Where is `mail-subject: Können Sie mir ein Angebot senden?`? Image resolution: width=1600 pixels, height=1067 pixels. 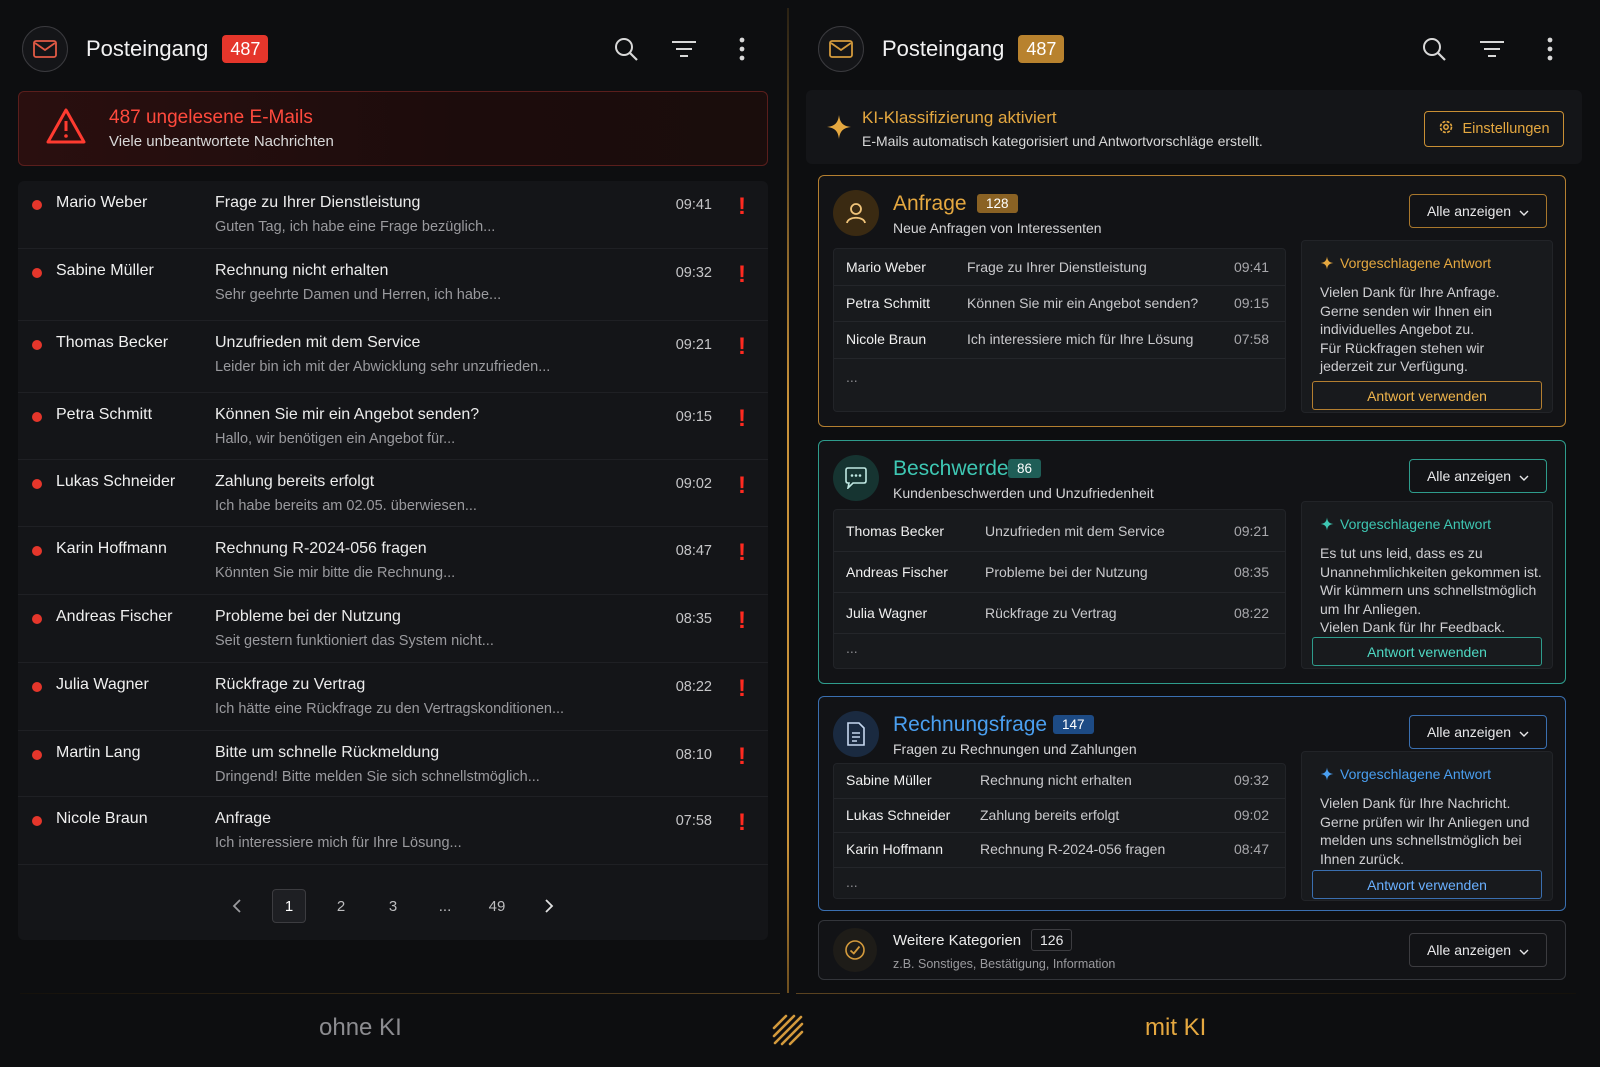 mail-subject: Können Sie mir ein Angebot senden? is located at coordinates (347, 414).